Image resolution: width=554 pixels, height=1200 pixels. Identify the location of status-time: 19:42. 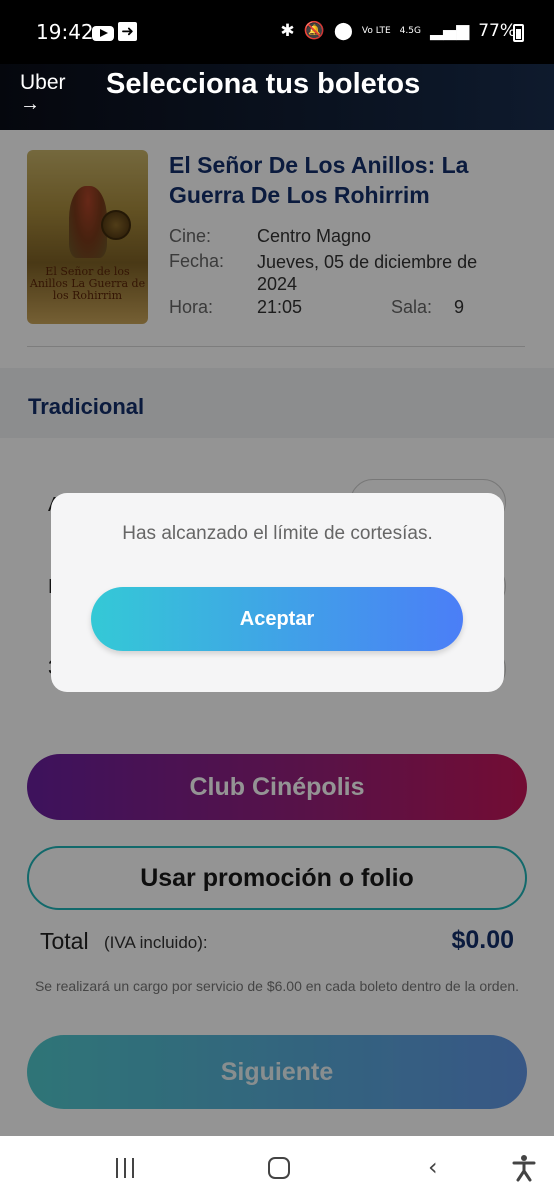
(65, 32).